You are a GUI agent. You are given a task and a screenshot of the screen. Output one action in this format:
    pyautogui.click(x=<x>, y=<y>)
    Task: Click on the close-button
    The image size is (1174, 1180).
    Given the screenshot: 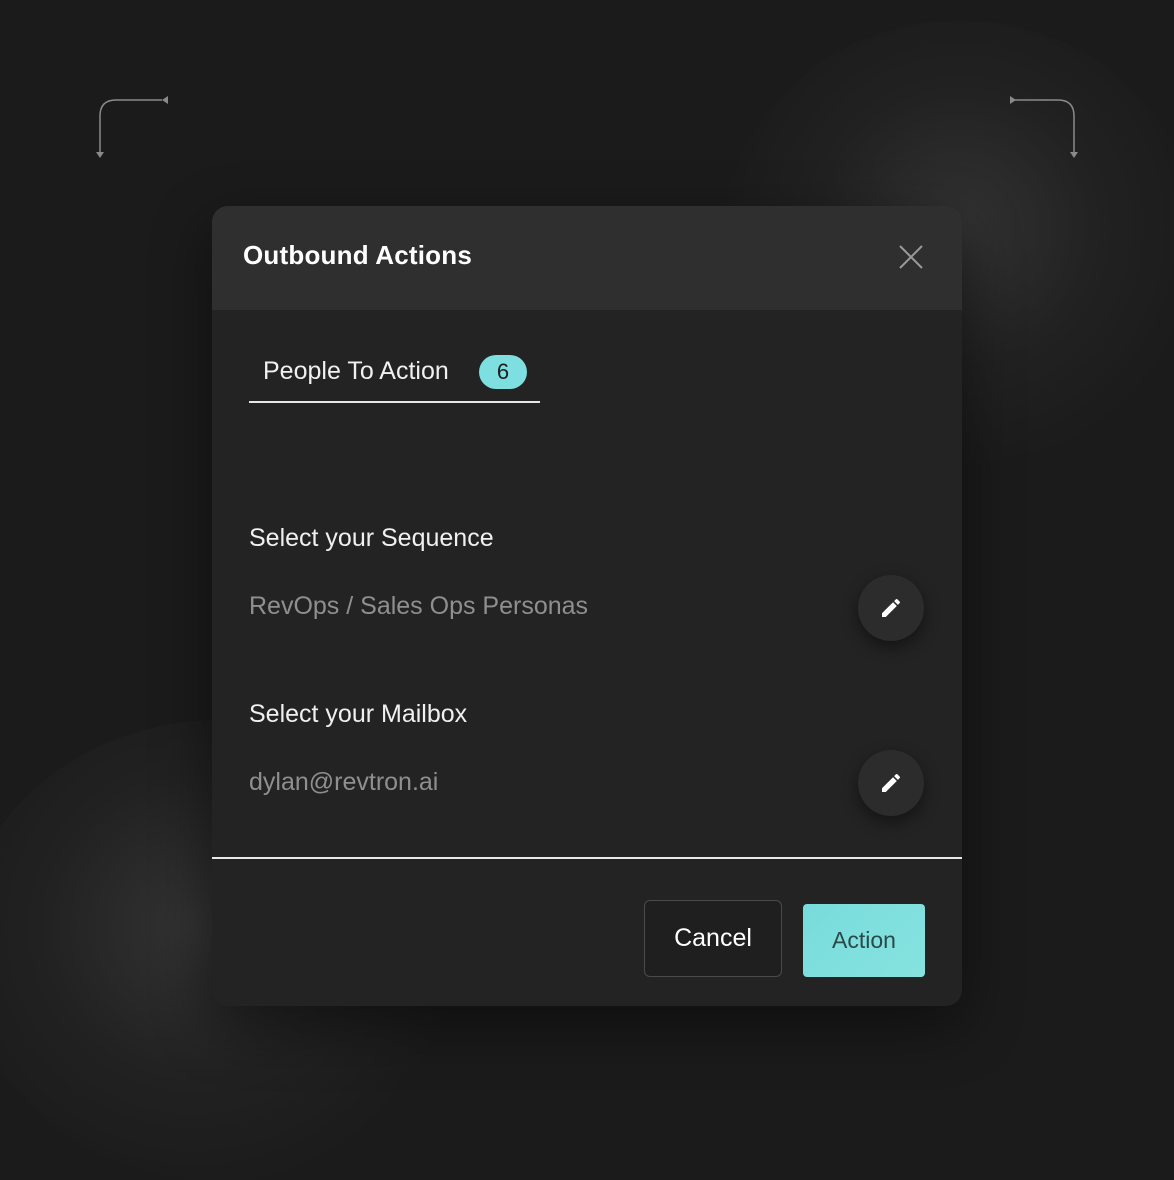 What is the action you would take?
    pyautogui.click(x=911, y=257)
    